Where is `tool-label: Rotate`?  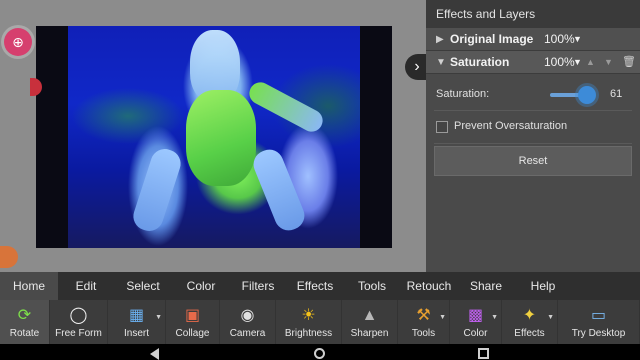
tool-label: Rotate is located at coordinates (24, 333).